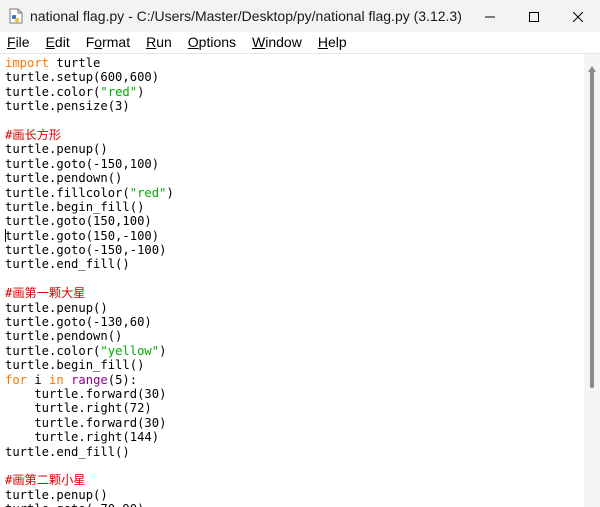 This screenshot has height=507, width=600. What do you see at coordinates (89, 250) in the screenshot?
I see `code-line: turtle.goto(-150,-100)` at bounding box center [89, 250].